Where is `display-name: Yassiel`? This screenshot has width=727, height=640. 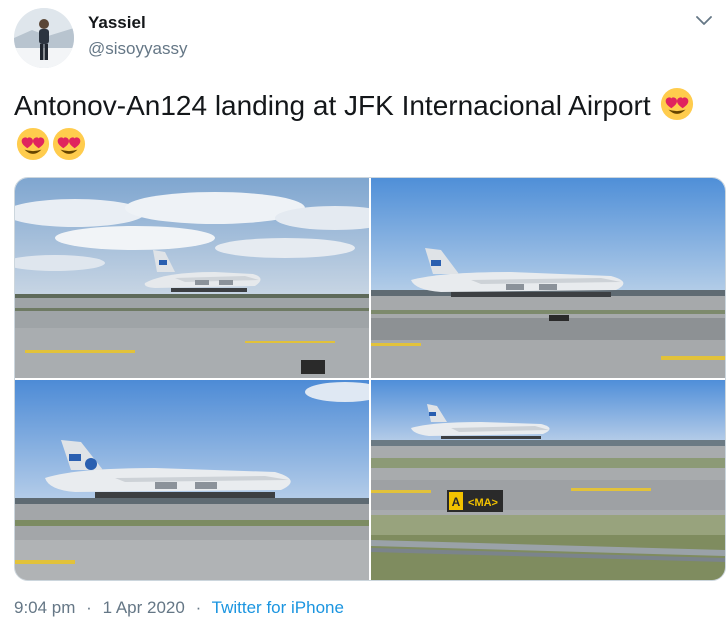
display-name: Yassiel is located at coordinates (117, 23).